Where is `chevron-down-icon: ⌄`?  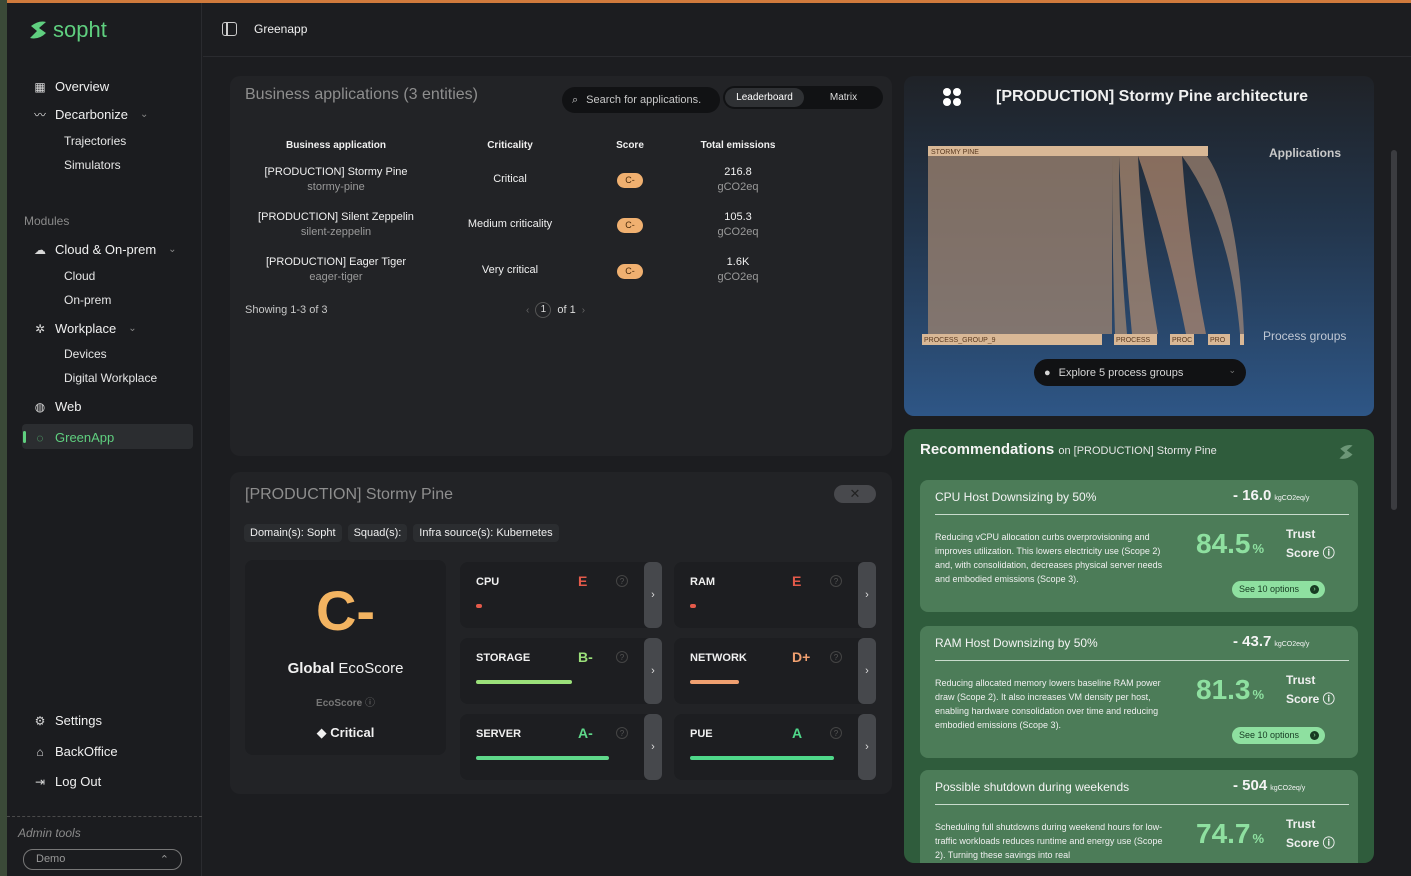 chevron-down-icon: ⌄ is located at coordinates (132, 328).